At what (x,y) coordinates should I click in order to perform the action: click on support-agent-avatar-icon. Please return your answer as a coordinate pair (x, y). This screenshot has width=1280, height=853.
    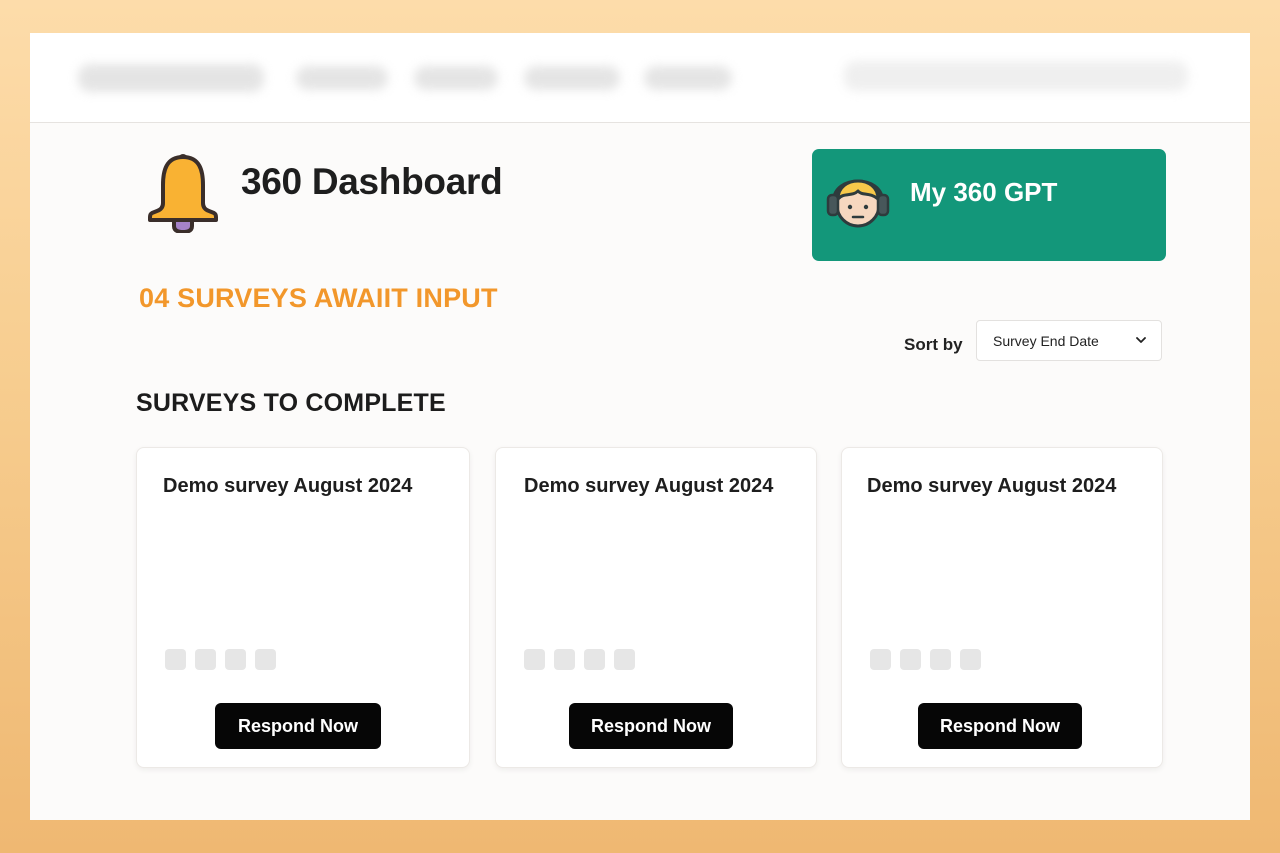
    Looking at the image, I should click on (858, 203).